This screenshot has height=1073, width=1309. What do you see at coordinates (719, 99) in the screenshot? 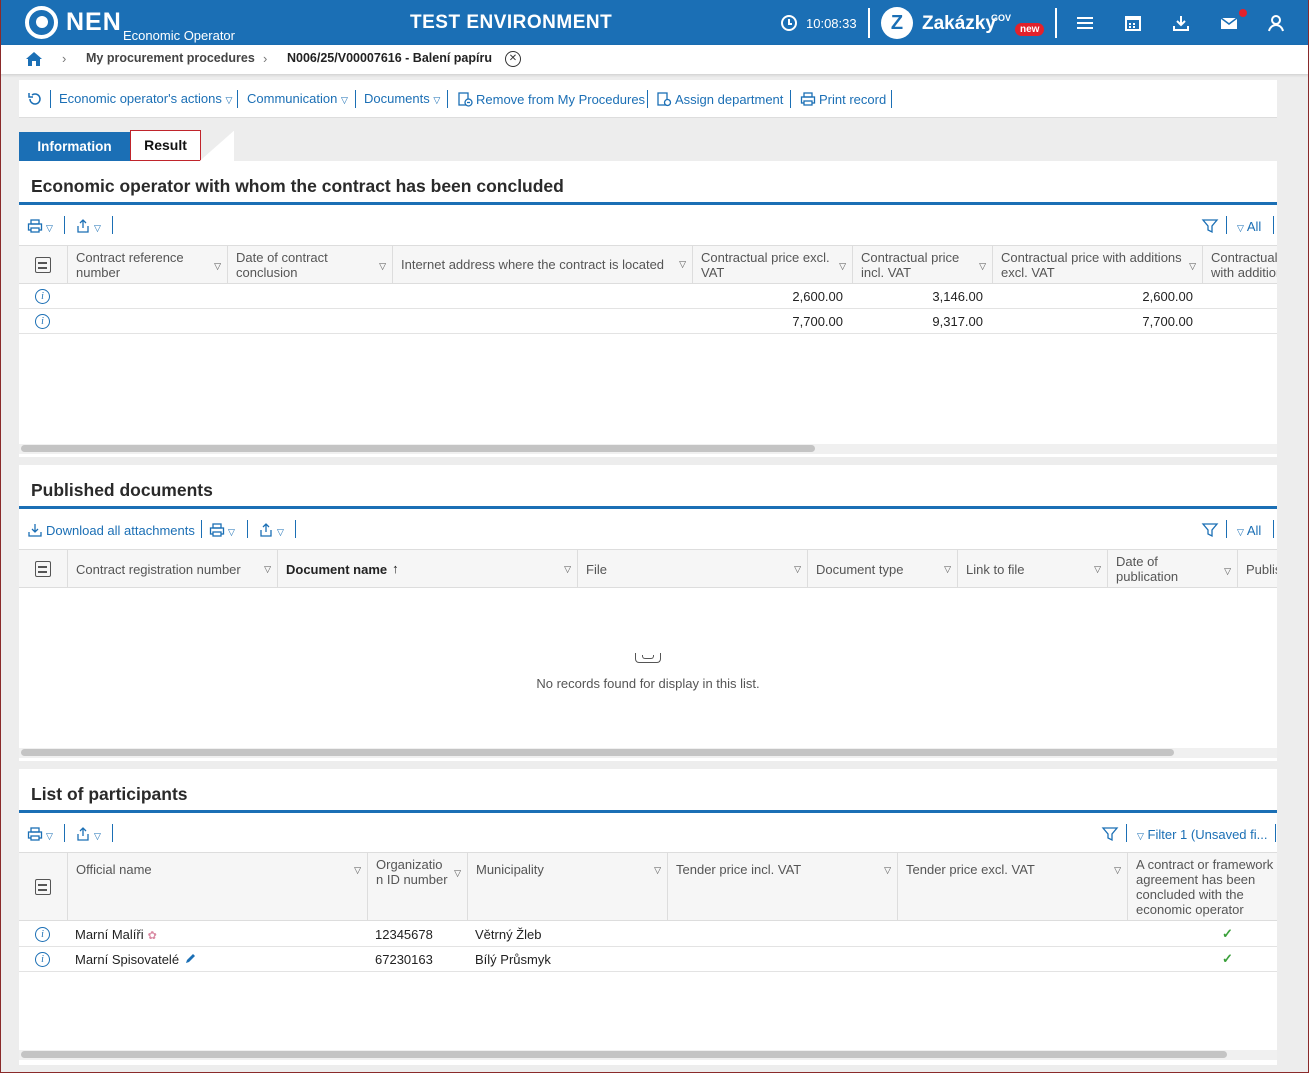
I see `assign-department-button: Assign department` at bounding box center [719, 99].